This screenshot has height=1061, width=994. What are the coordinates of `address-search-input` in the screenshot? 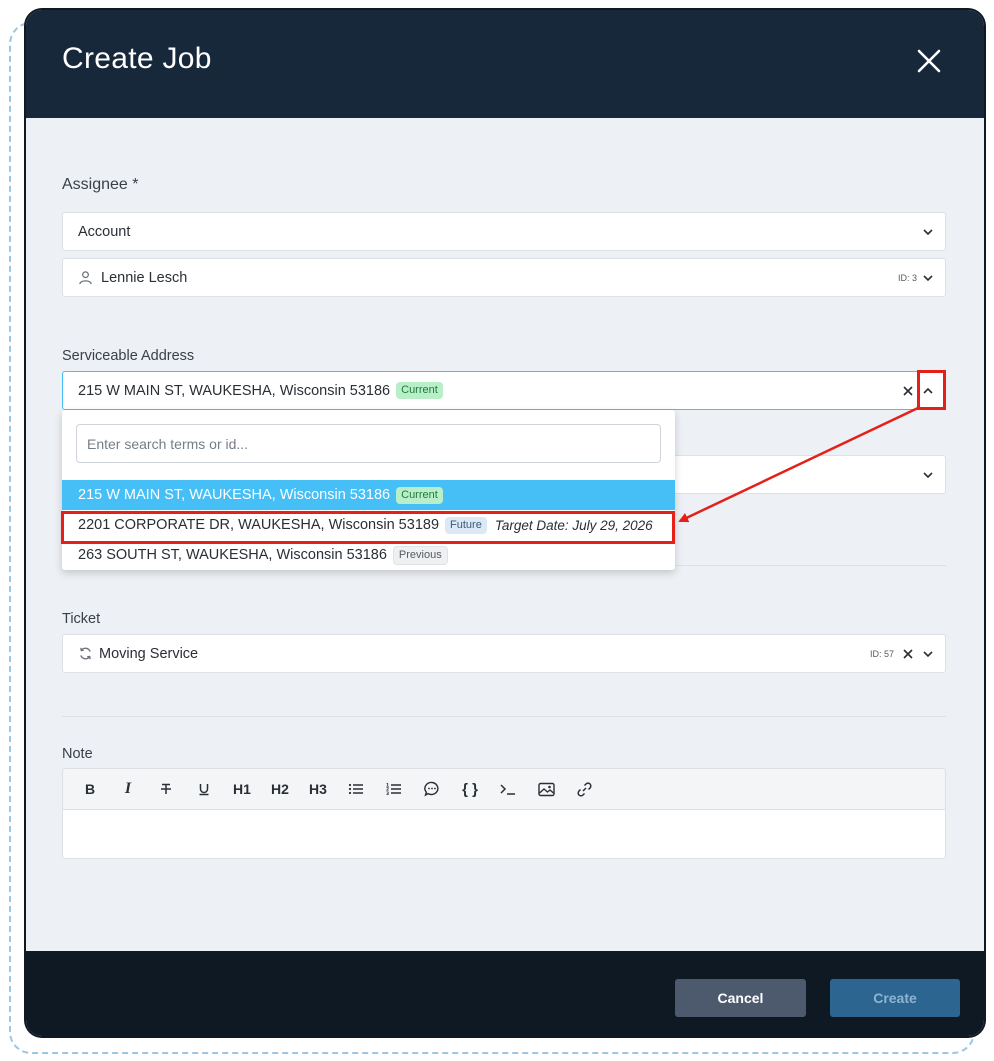 It's located at (368, 443).